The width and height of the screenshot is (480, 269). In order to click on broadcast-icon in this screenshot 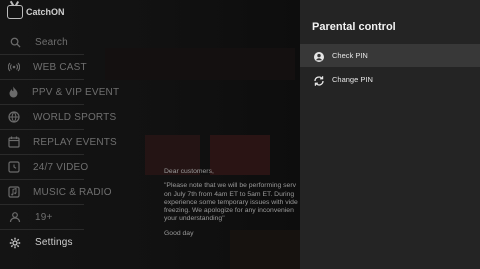, I will do `click(14, 67)`.